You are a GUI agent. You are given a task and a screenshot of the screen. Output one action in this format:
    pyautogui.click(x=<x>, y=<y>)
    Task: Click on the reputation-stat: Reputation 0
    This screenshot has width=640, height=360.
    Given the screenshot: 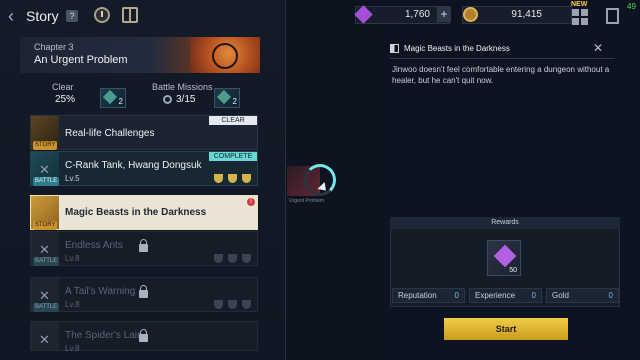 What is the action you would take?
    pyautogui.click(x=428, y=295)
    